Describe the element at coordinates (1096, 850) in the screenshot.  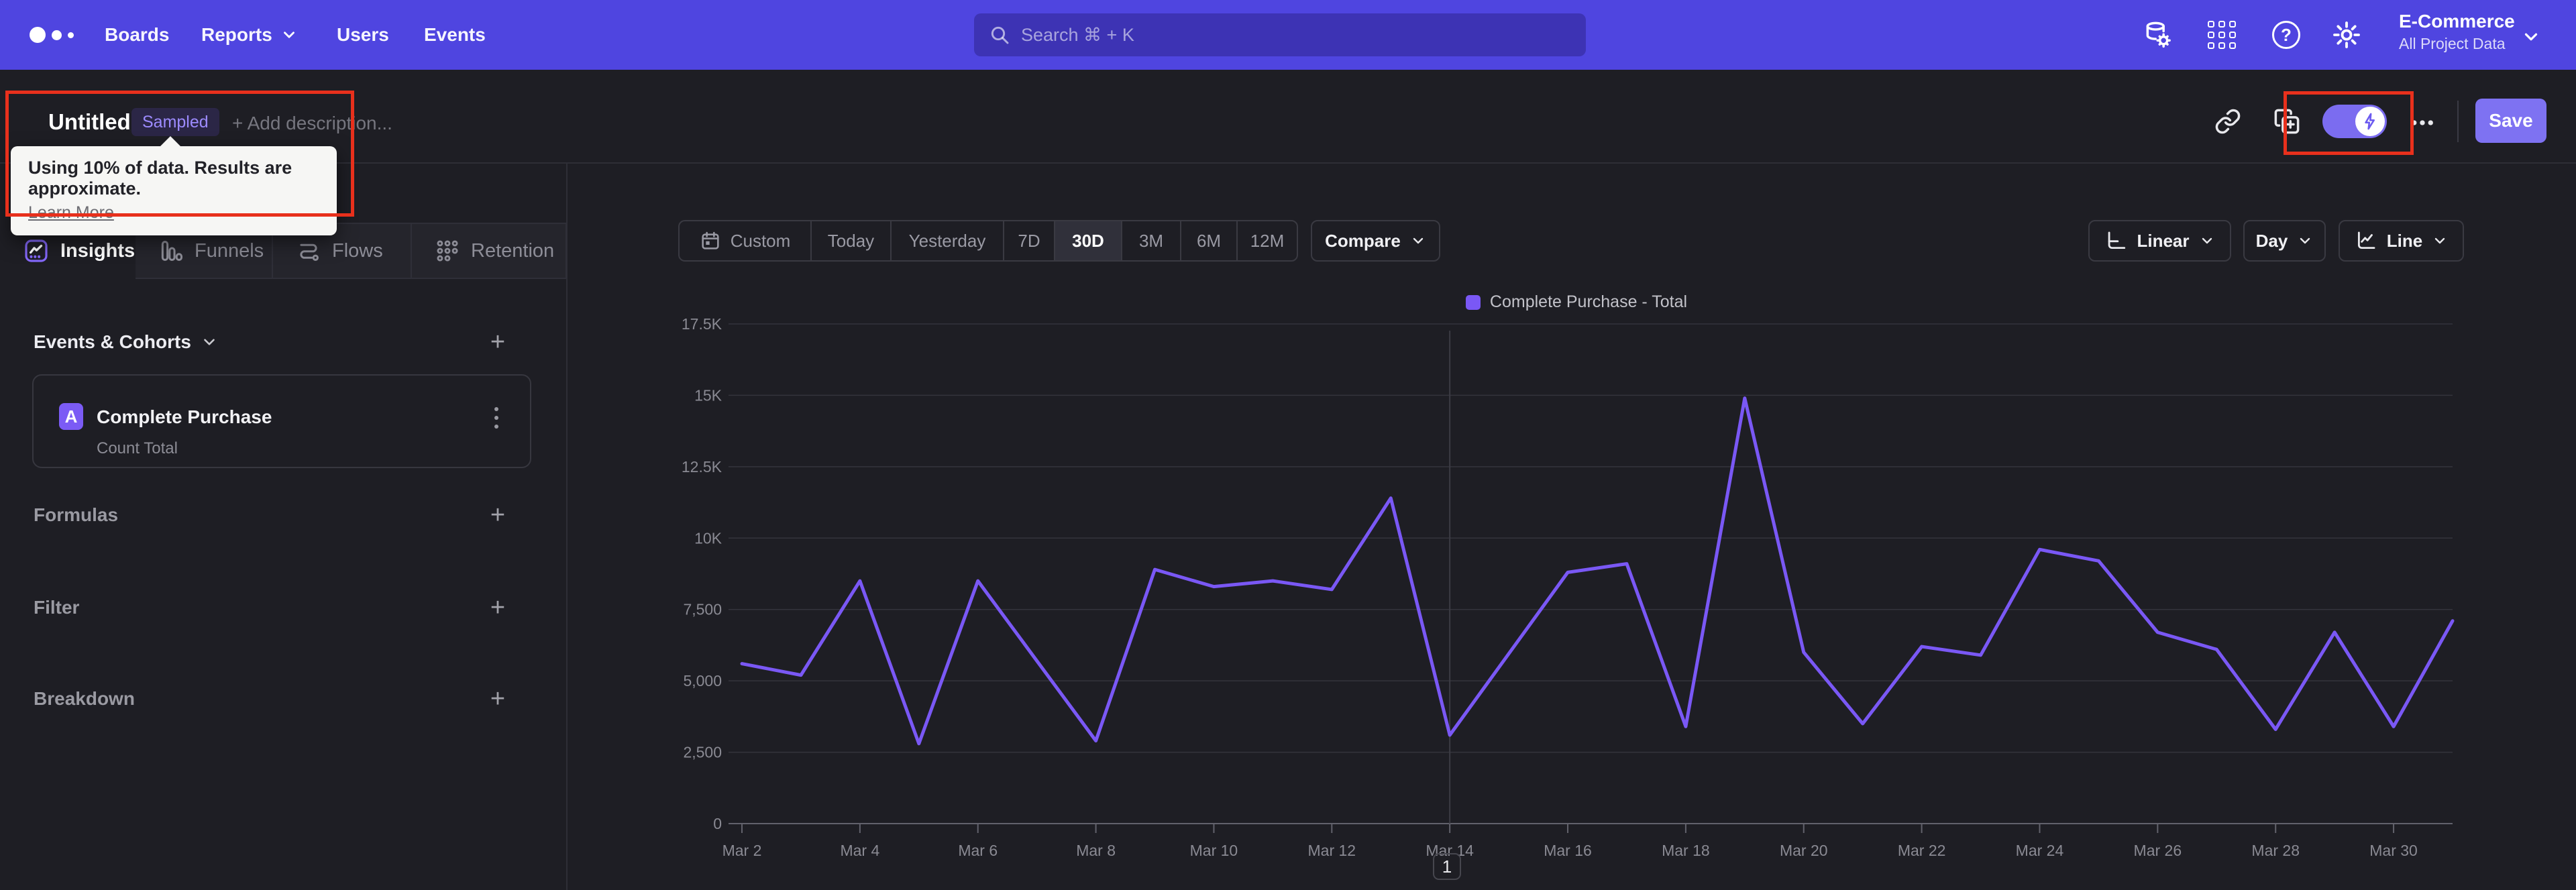
I see `svg-text: Mar 8` at that location.